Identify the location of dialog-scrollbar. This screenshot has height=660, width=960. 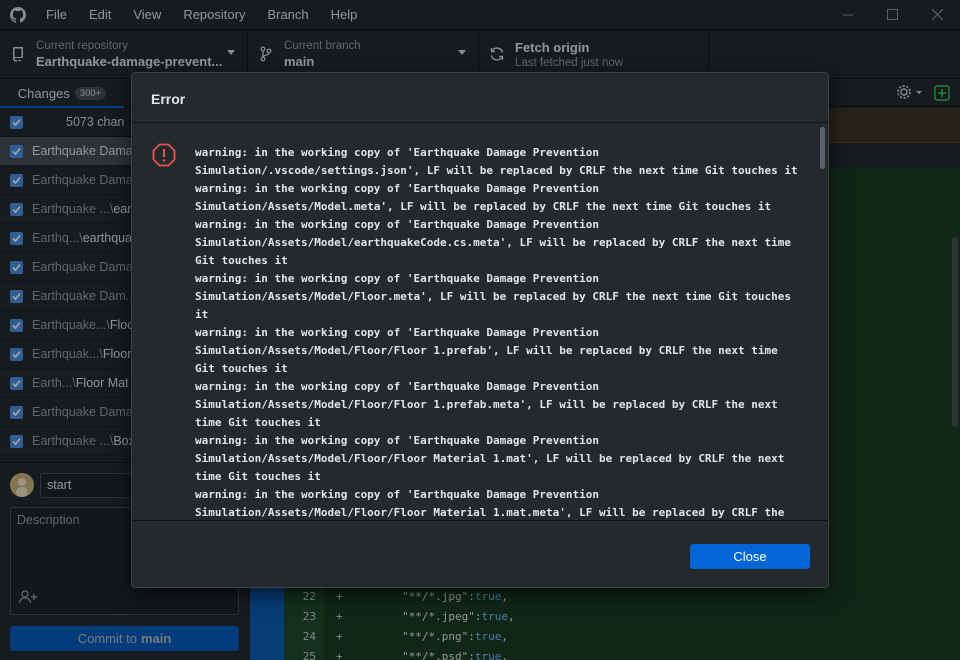
(822, 148).